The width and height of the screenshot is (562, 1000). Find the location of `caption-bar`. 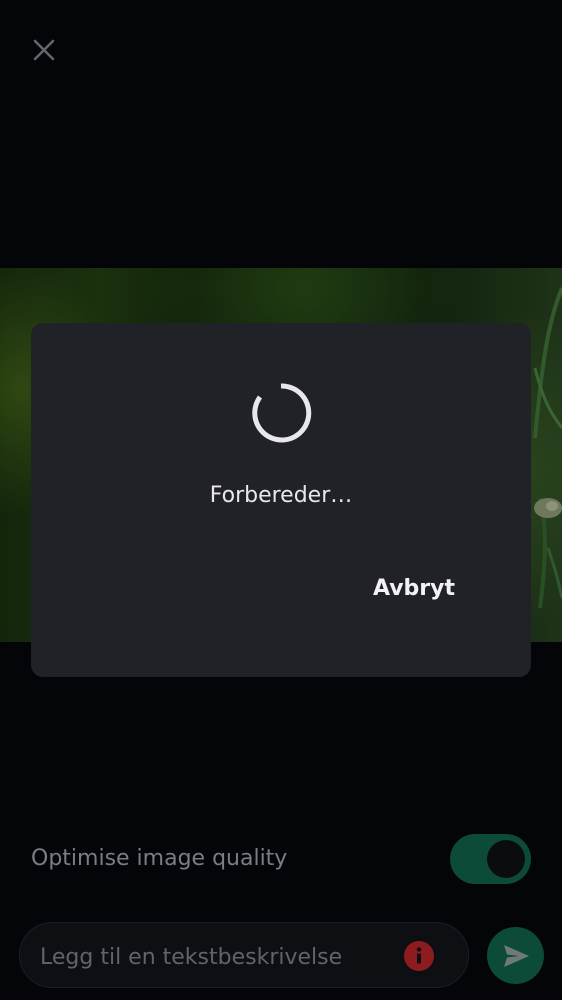

caption-bar is located at coordinates (244, 955).